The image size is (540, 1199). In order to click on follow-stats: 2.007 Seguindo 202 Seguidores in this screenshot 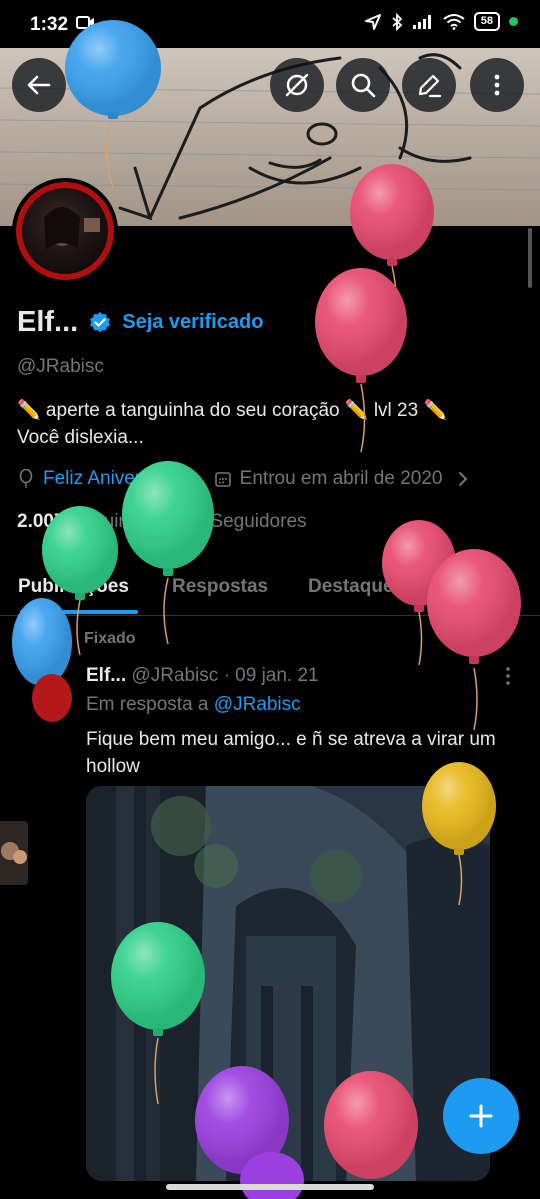, I will do `click(162, 522)`.